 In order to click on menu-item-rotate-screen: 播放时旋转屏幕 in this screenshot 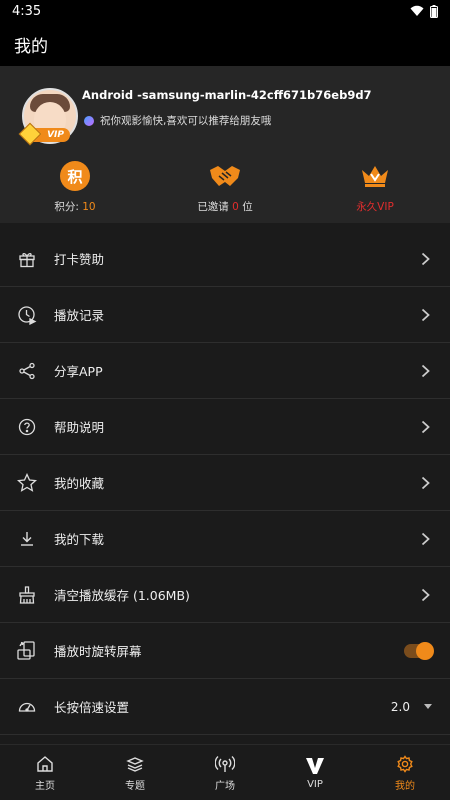, I will do `click(225, 651)`.